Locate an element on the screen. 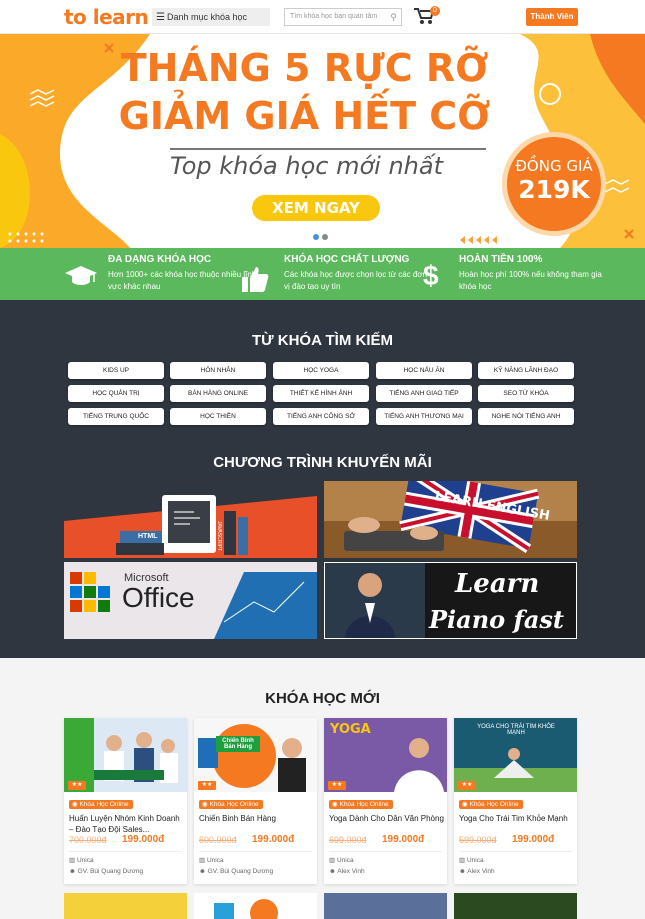  member-button: Thành Viên is located at coordinates (552, 17).